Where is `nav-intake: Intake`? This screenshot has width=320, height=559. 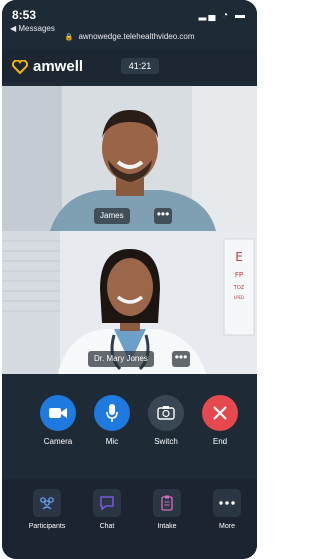 nav-intake: Intake is located at coordinates (167, 509).